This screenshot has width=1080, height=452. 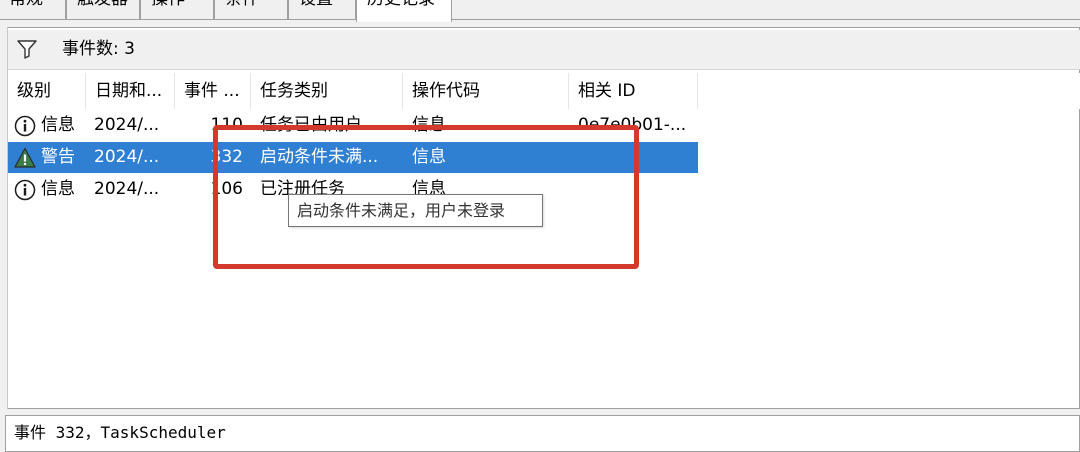 What do you see at coordinates (27, 49) in the screenshot?
I see `filter-funnel-icon` at bounding box center [27, 49].